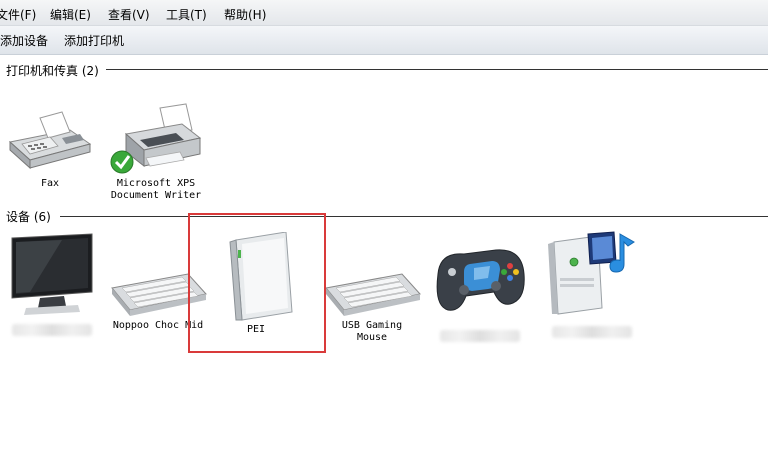  Describe the element at coordinates (52, 274) in the screenshot. I see `monitor-icon` at that location.